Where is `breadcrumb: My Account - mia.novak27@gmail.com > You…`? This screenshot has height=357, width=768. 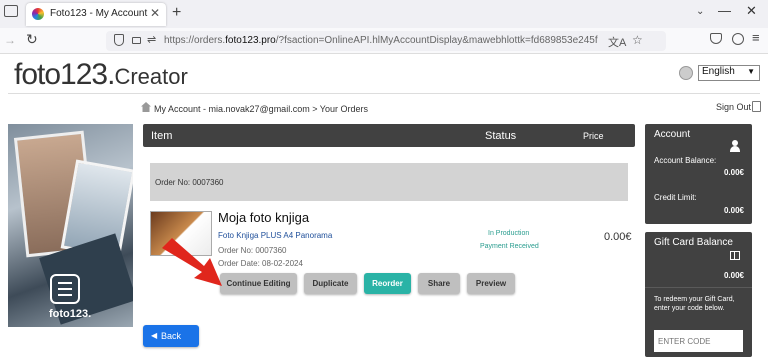 breadcrumb: My Account - mia.novak27@gmail.com > You… is located at coordinates (261, 109).